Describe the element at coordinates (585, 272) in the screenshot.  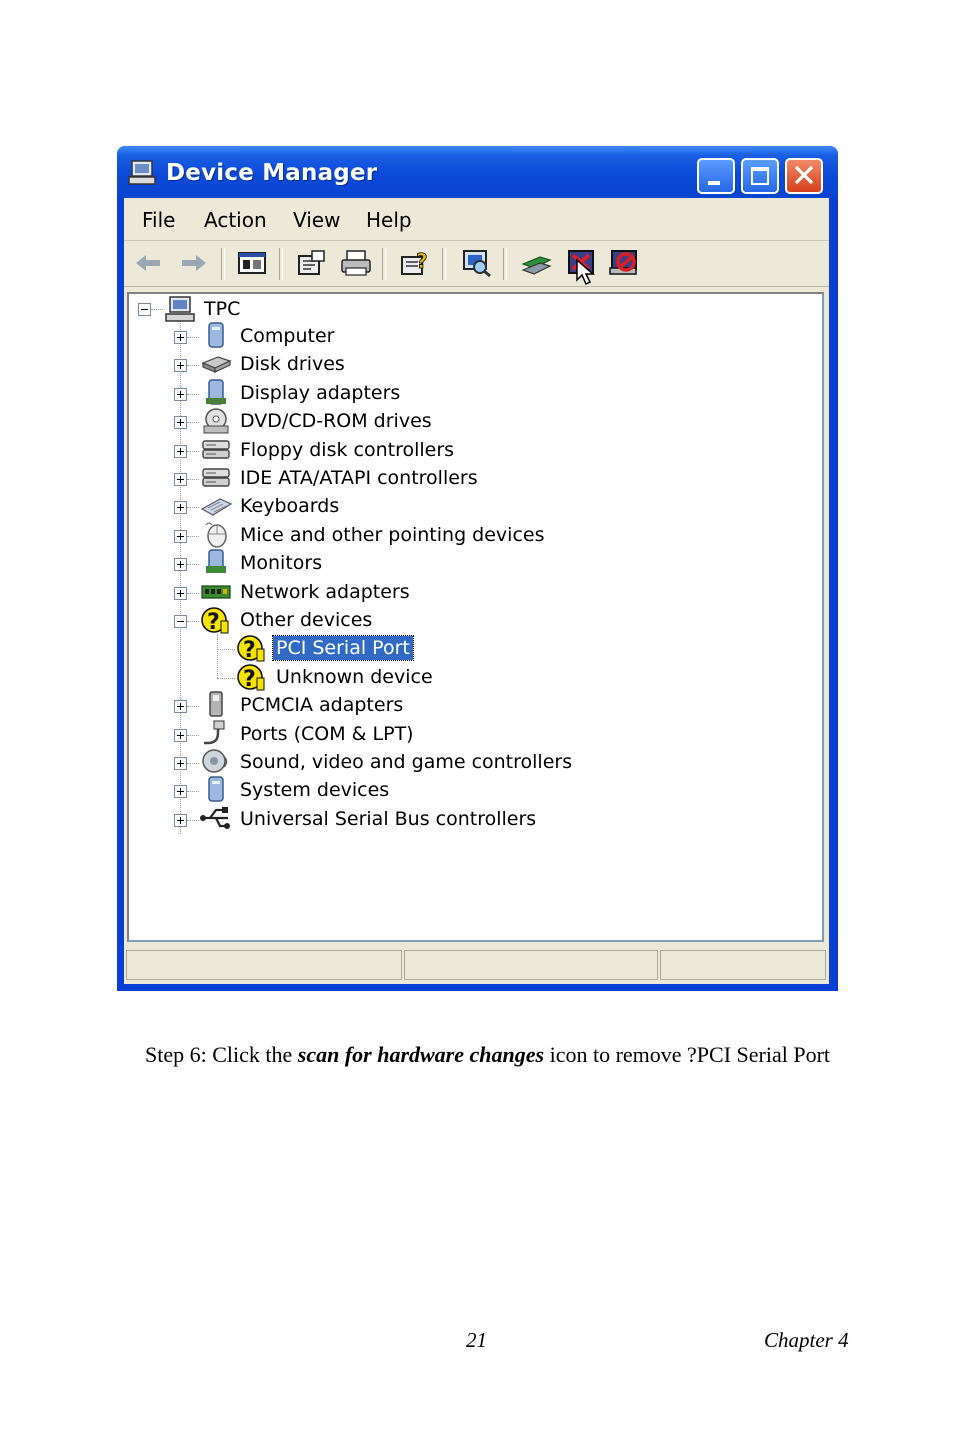
I see `mouse-cursor-icon` at that location.